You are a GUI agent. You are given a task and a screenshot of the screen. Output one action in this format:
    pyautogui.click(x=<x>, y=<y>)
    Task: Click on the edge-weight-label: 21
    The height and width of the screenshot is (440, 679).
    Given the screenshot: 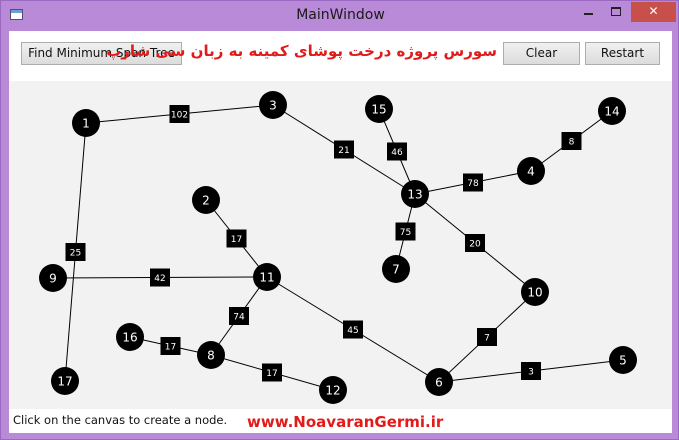 What is the action you would take?
    pyautogui.click(x=343, y=151)
    